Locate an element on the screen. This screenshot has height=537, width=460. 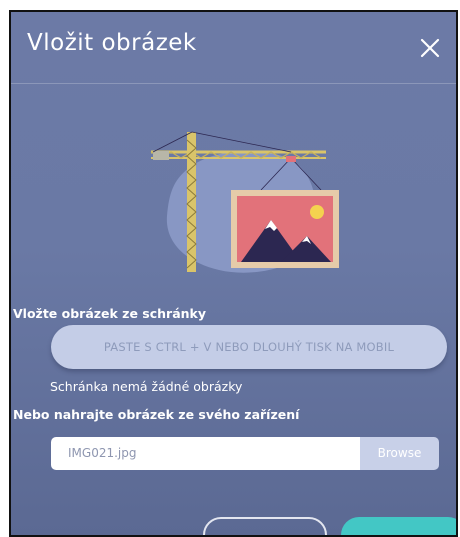
upload-label: Nebo nahrajte obrázek ze svého zařízení is located at coordinates (156, 414).